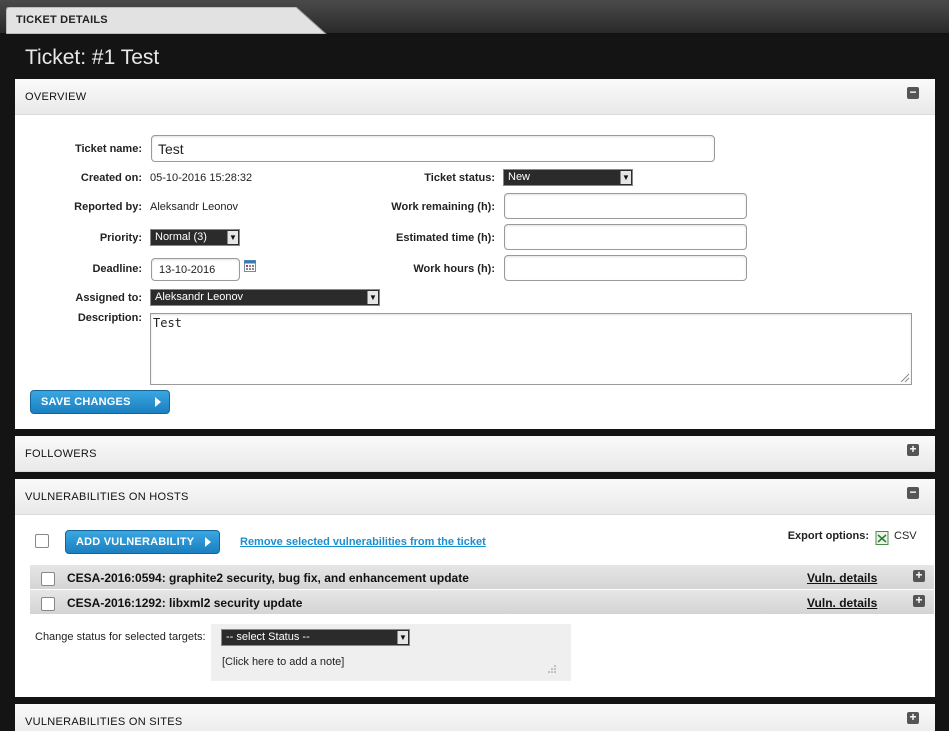 This screenshot has height=731, width=949. What do you see at coordinates (905, 536) in the screenshot?
I see `export-csv-link: CSV` at bounding box center [905, 536].